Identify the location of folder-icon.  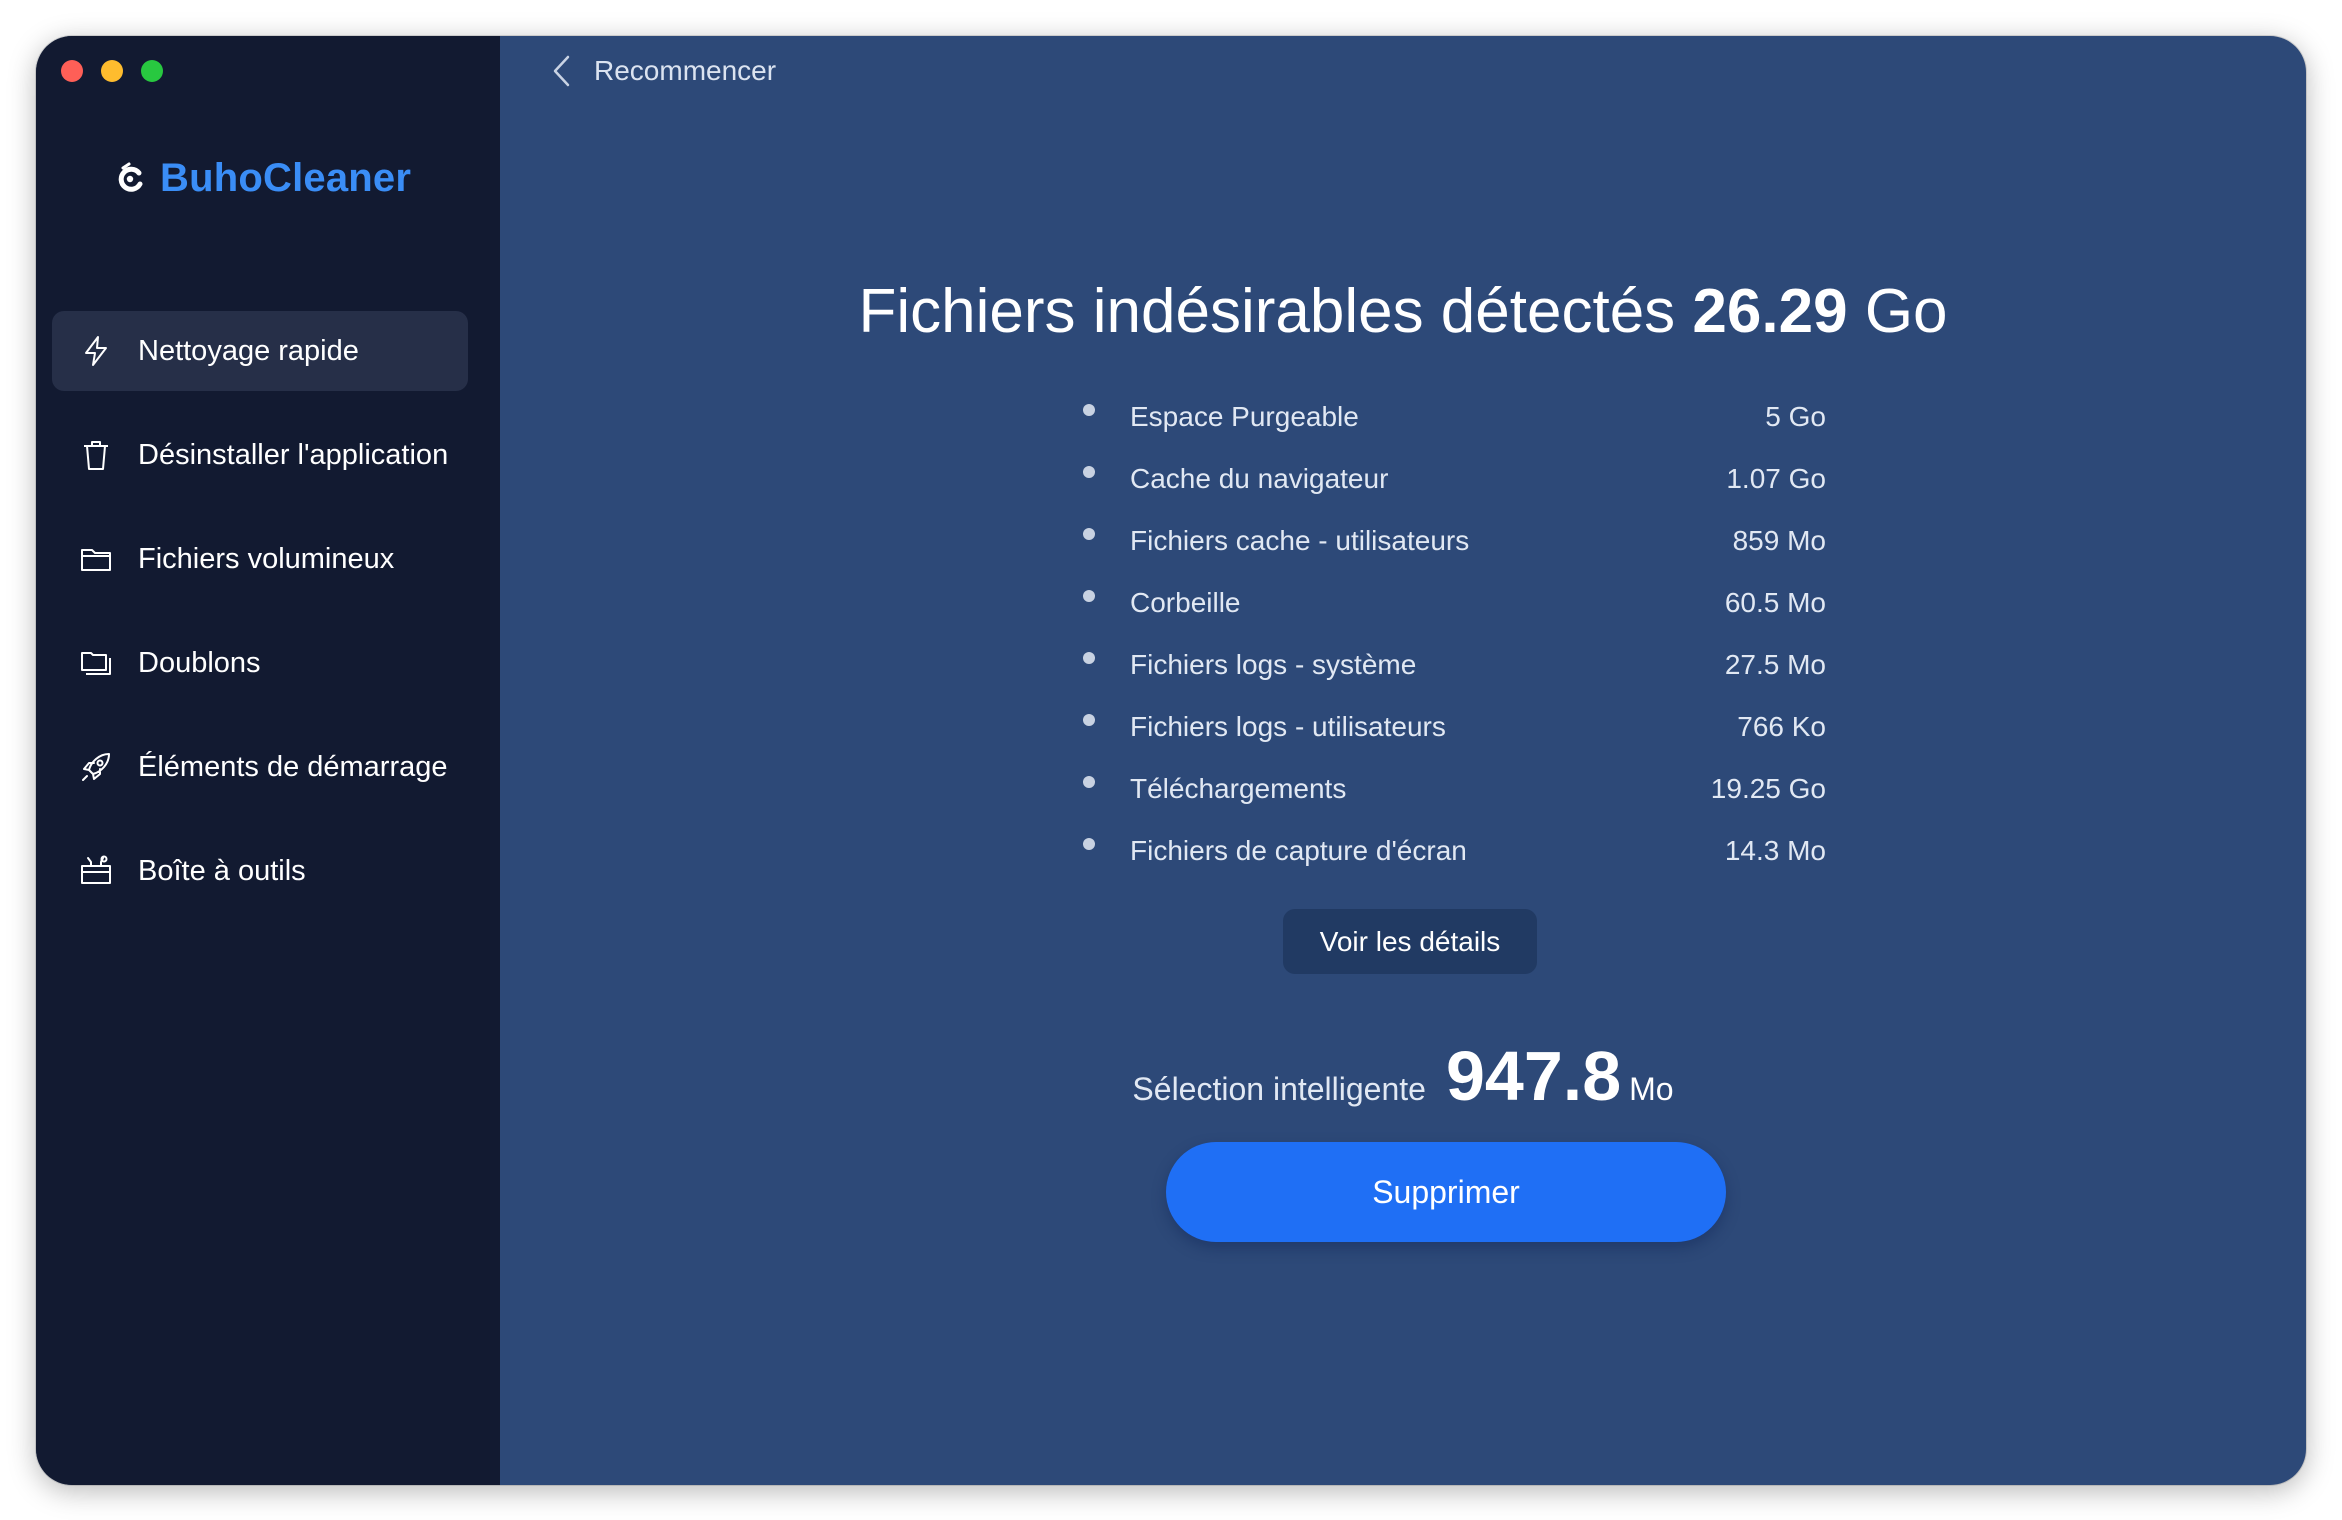
(96, 559).